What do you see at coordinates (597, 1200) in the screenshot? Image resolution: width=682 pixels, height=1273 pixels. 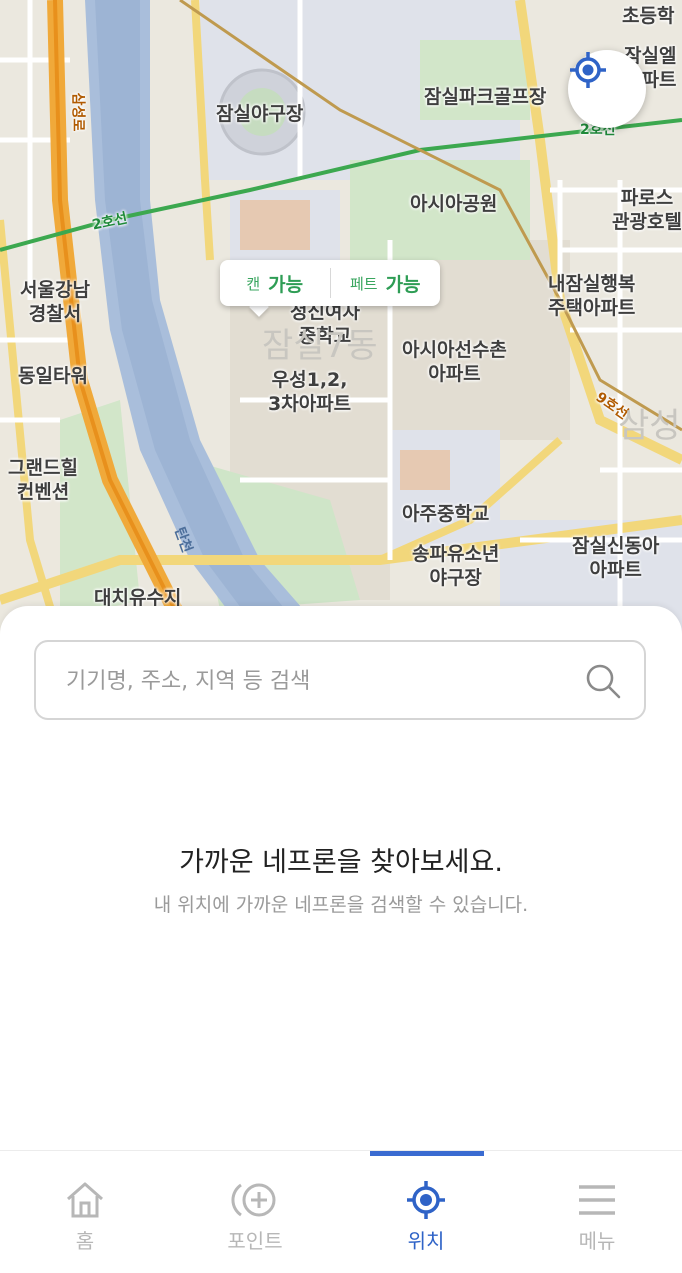 I see `hamburger-menu-icon` at bounding box center [597, 1200].